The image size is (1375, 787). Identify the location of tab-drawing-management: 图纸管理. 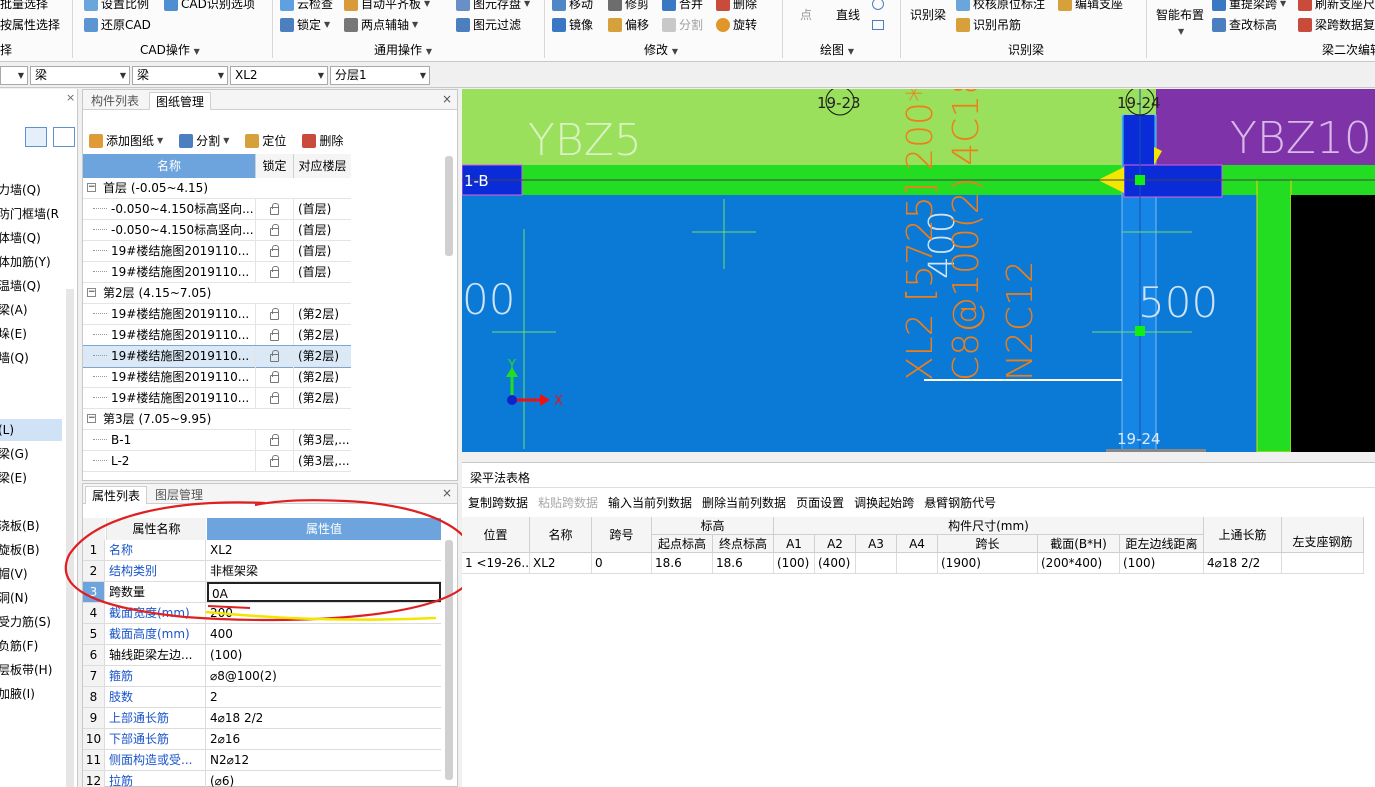
(180, 101).